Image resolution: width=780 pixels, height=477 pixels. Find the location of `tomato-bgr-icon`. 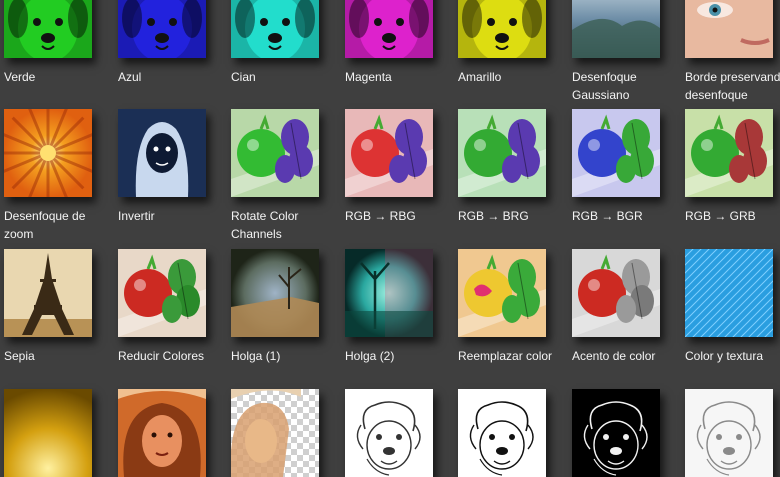

tomato-bgr-icon is located at coordinates (616, 153).